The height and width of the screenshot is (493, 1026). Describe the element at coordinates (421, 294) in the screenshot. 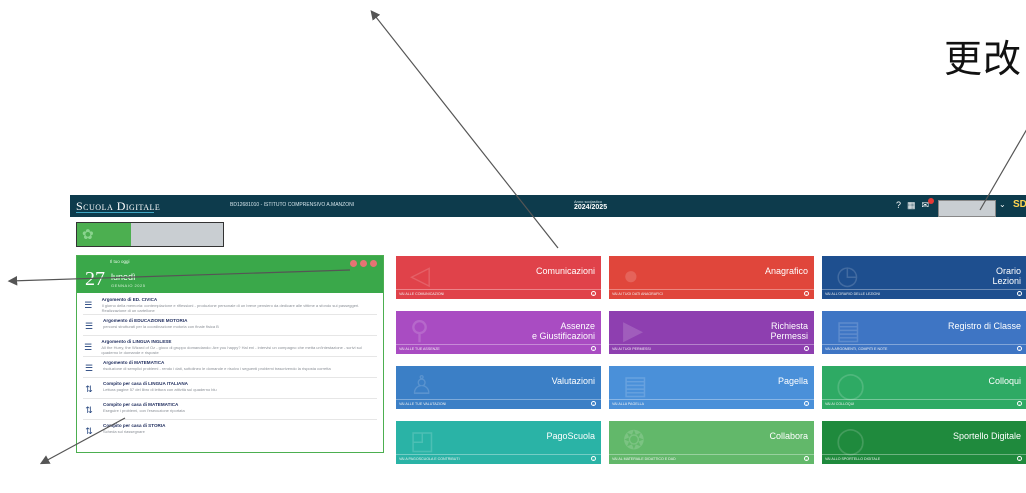

I see `tile-link: VAI ALLE COMUNICAZIONI` at that location.